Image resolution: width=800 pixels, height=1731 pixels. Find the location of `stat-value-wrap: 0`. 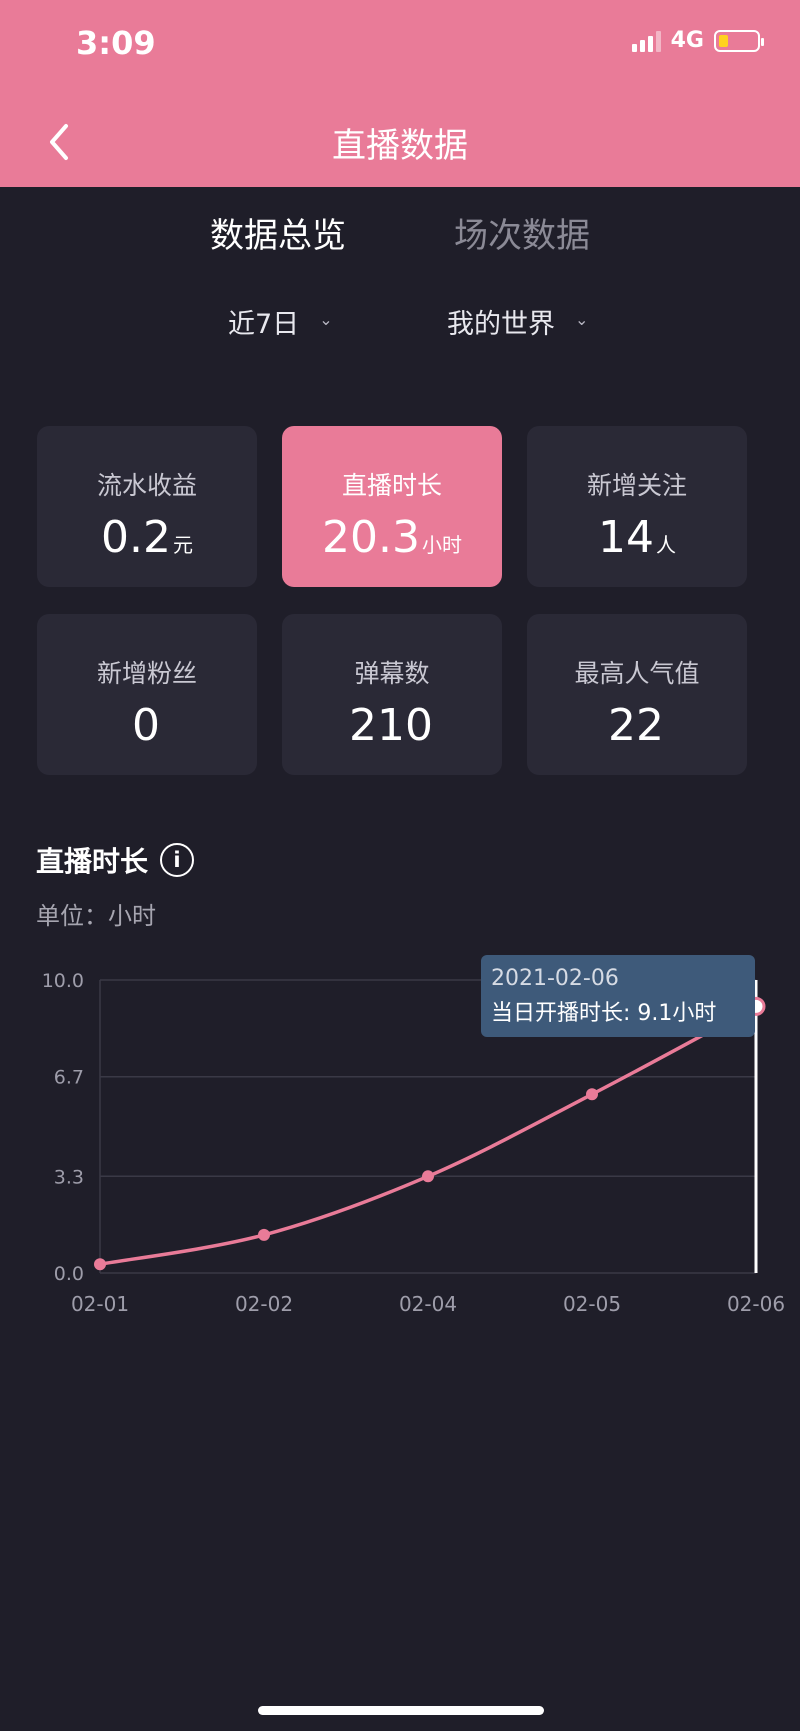

stat-value-wrap: 0 is located at coordinates (147, 725).